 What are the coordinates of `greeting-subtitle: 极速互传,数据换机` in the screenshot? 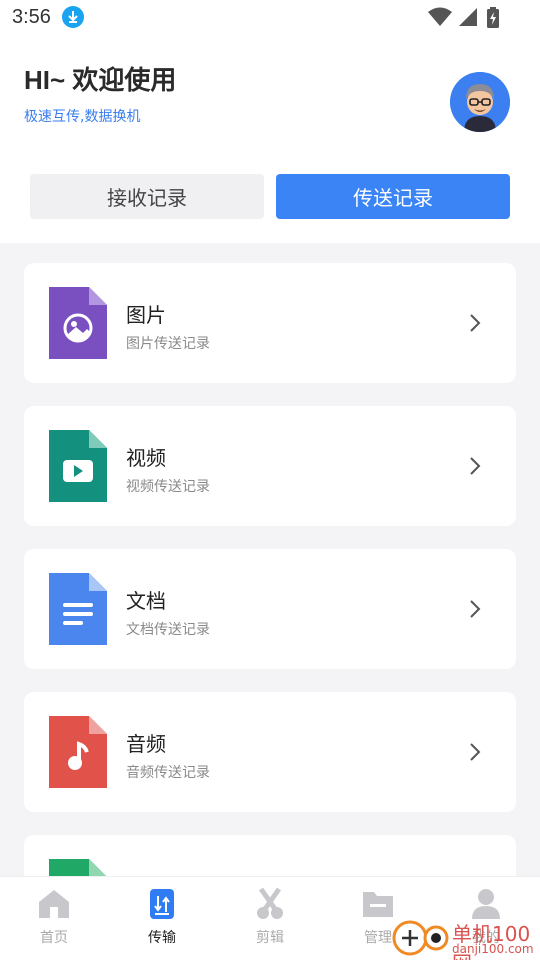 It's located at (82, 117).